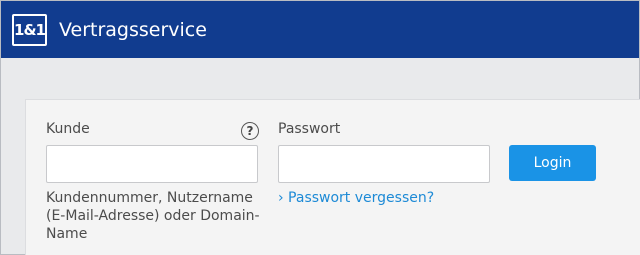 The width and height of the screenshot is (640, 255). Describe the element at coordinates (29, 30) in the screenshot. I see `brand-logo: 1&1` at that location.